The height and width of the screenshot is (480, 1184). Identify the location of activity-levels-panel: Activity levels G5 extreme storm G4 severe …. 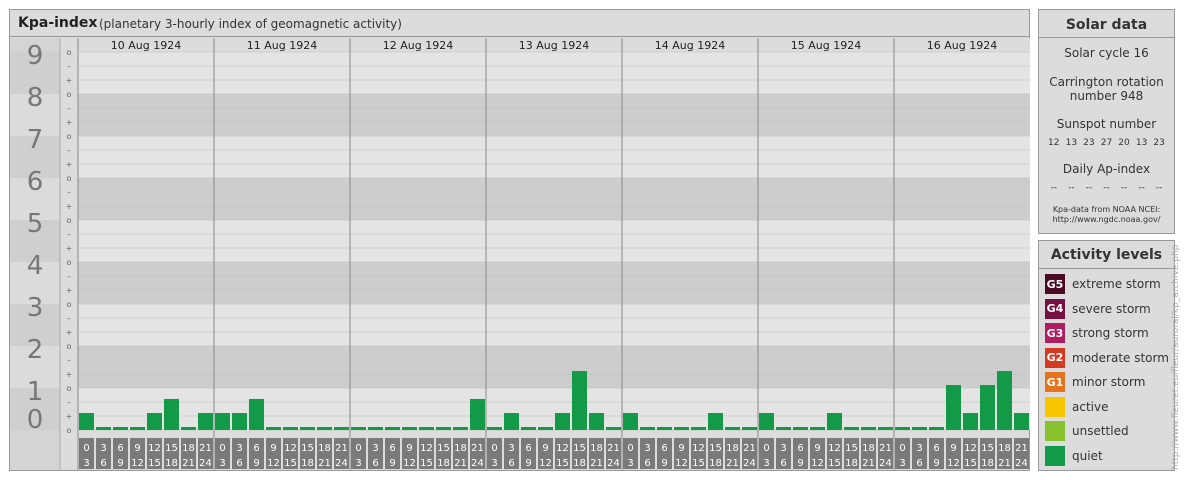
(1106, 355).